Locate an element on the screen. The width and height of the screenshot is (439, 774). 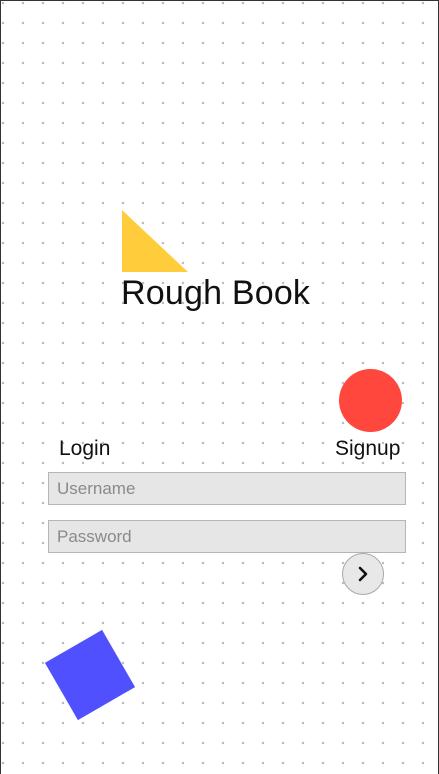
username-input is located at coordinates (227, 488).